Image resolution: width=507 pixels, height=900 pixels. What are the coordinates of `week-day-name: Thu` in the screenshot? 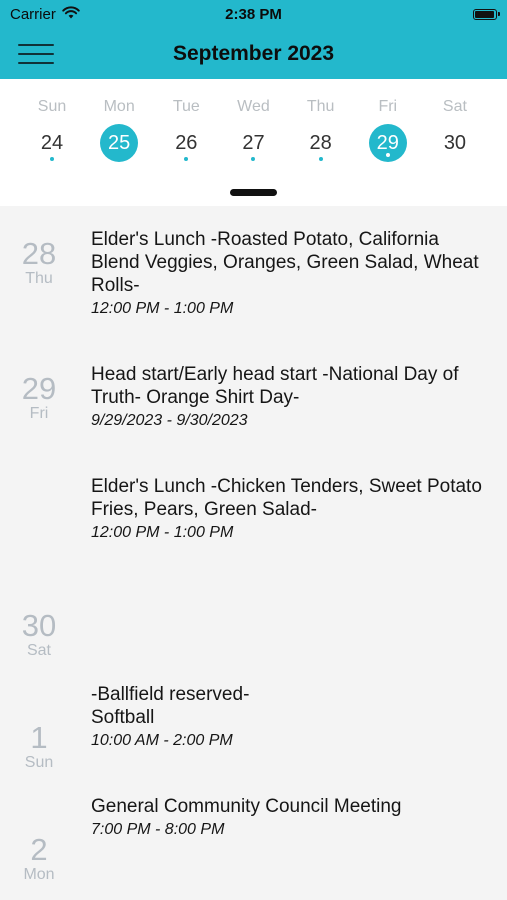 It's located at (320, 106).